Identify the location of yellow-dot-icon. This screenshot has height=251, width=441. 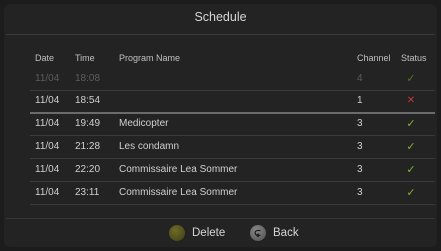
(177, 233).